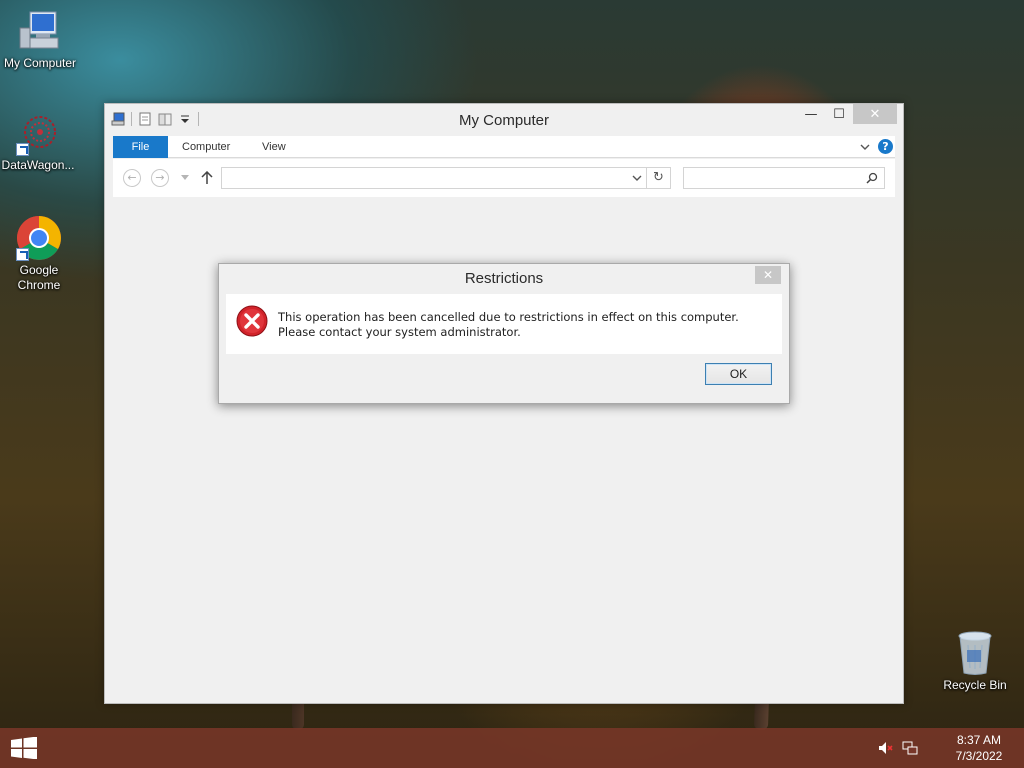  What do you see at coordinates (885, 146) in the screenshot?
I see `help-icon: ?` at bounding box center [885, 146].